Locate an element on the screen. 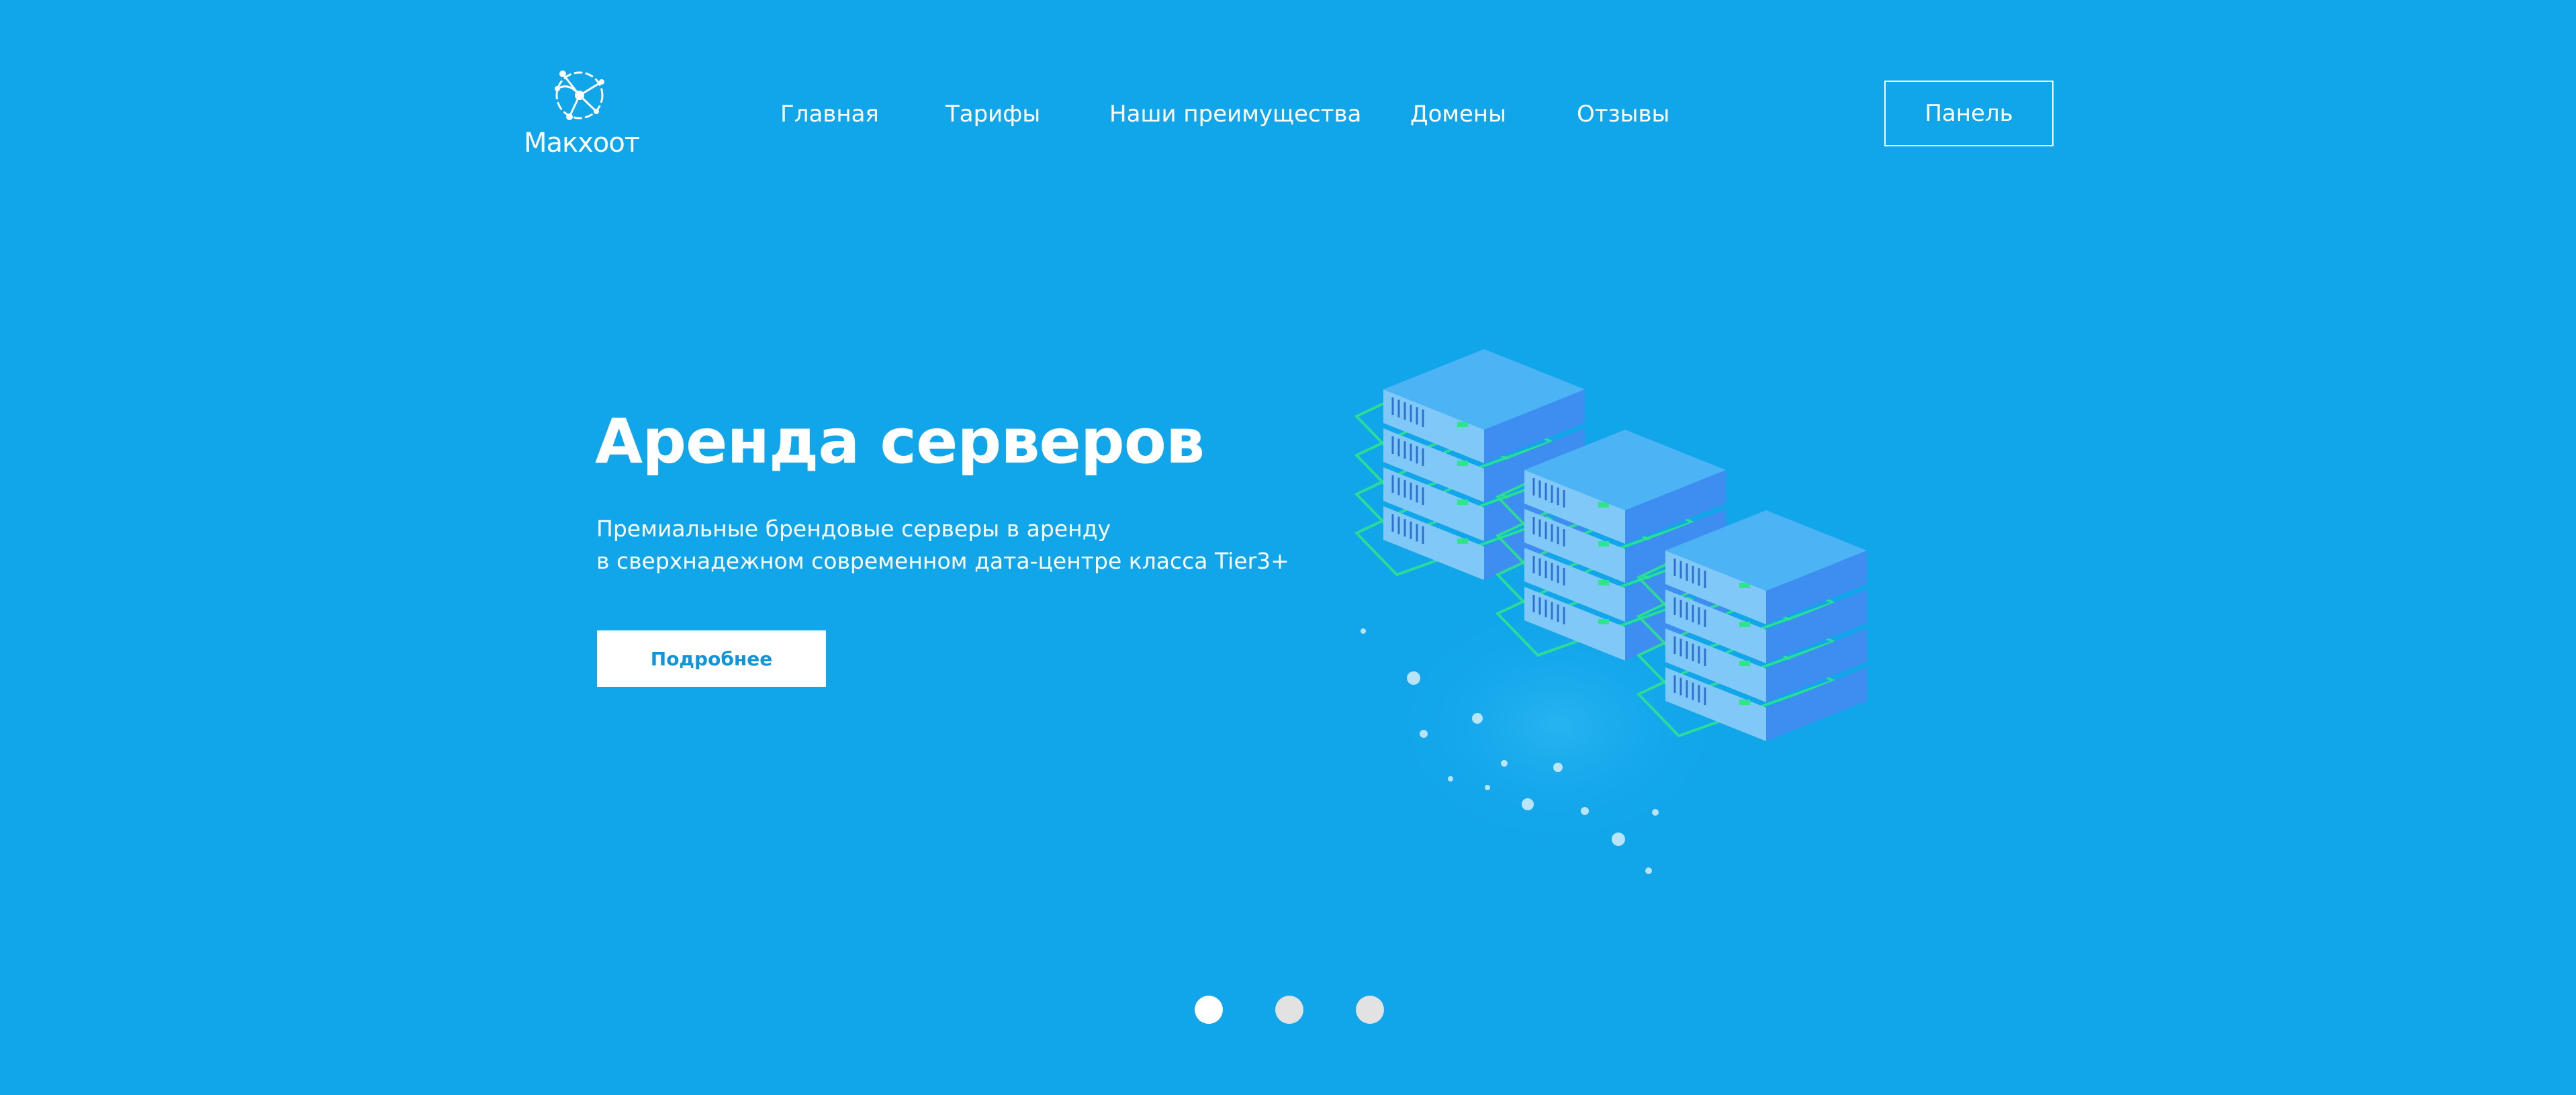 This screenshot has height=1095, width=2576. brand-logo: Макхоот is located at coordinates (581, 112).